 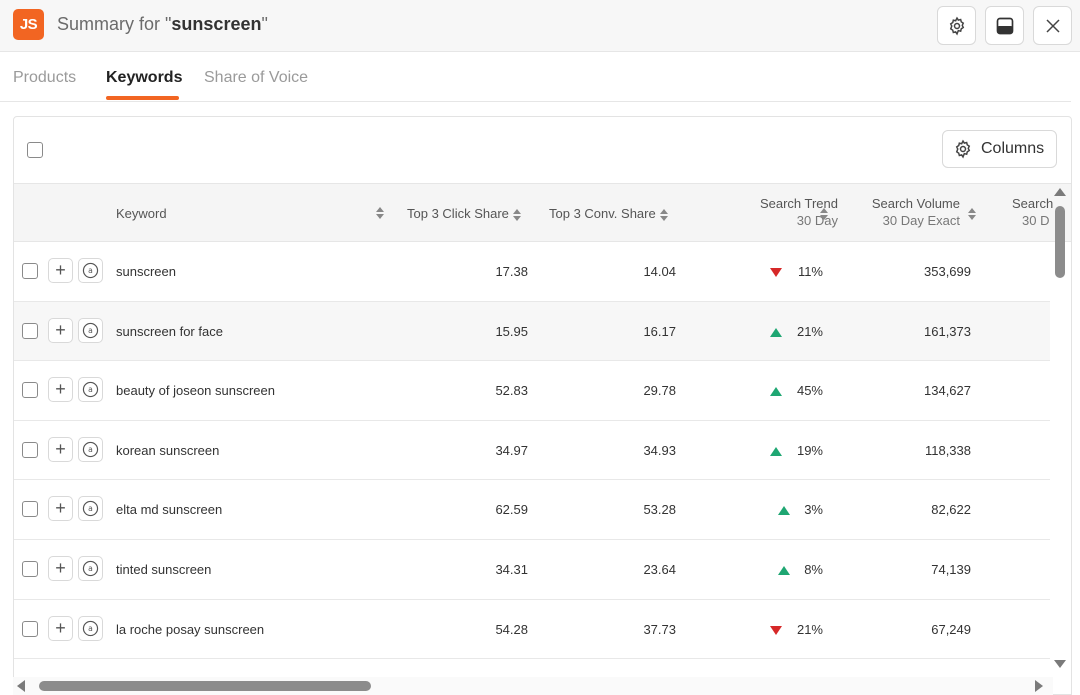 What do you see at coordinates (659, 510) in the screenshot?
I see `conv-share-value: 53.28` at bounding box center [659, 510].